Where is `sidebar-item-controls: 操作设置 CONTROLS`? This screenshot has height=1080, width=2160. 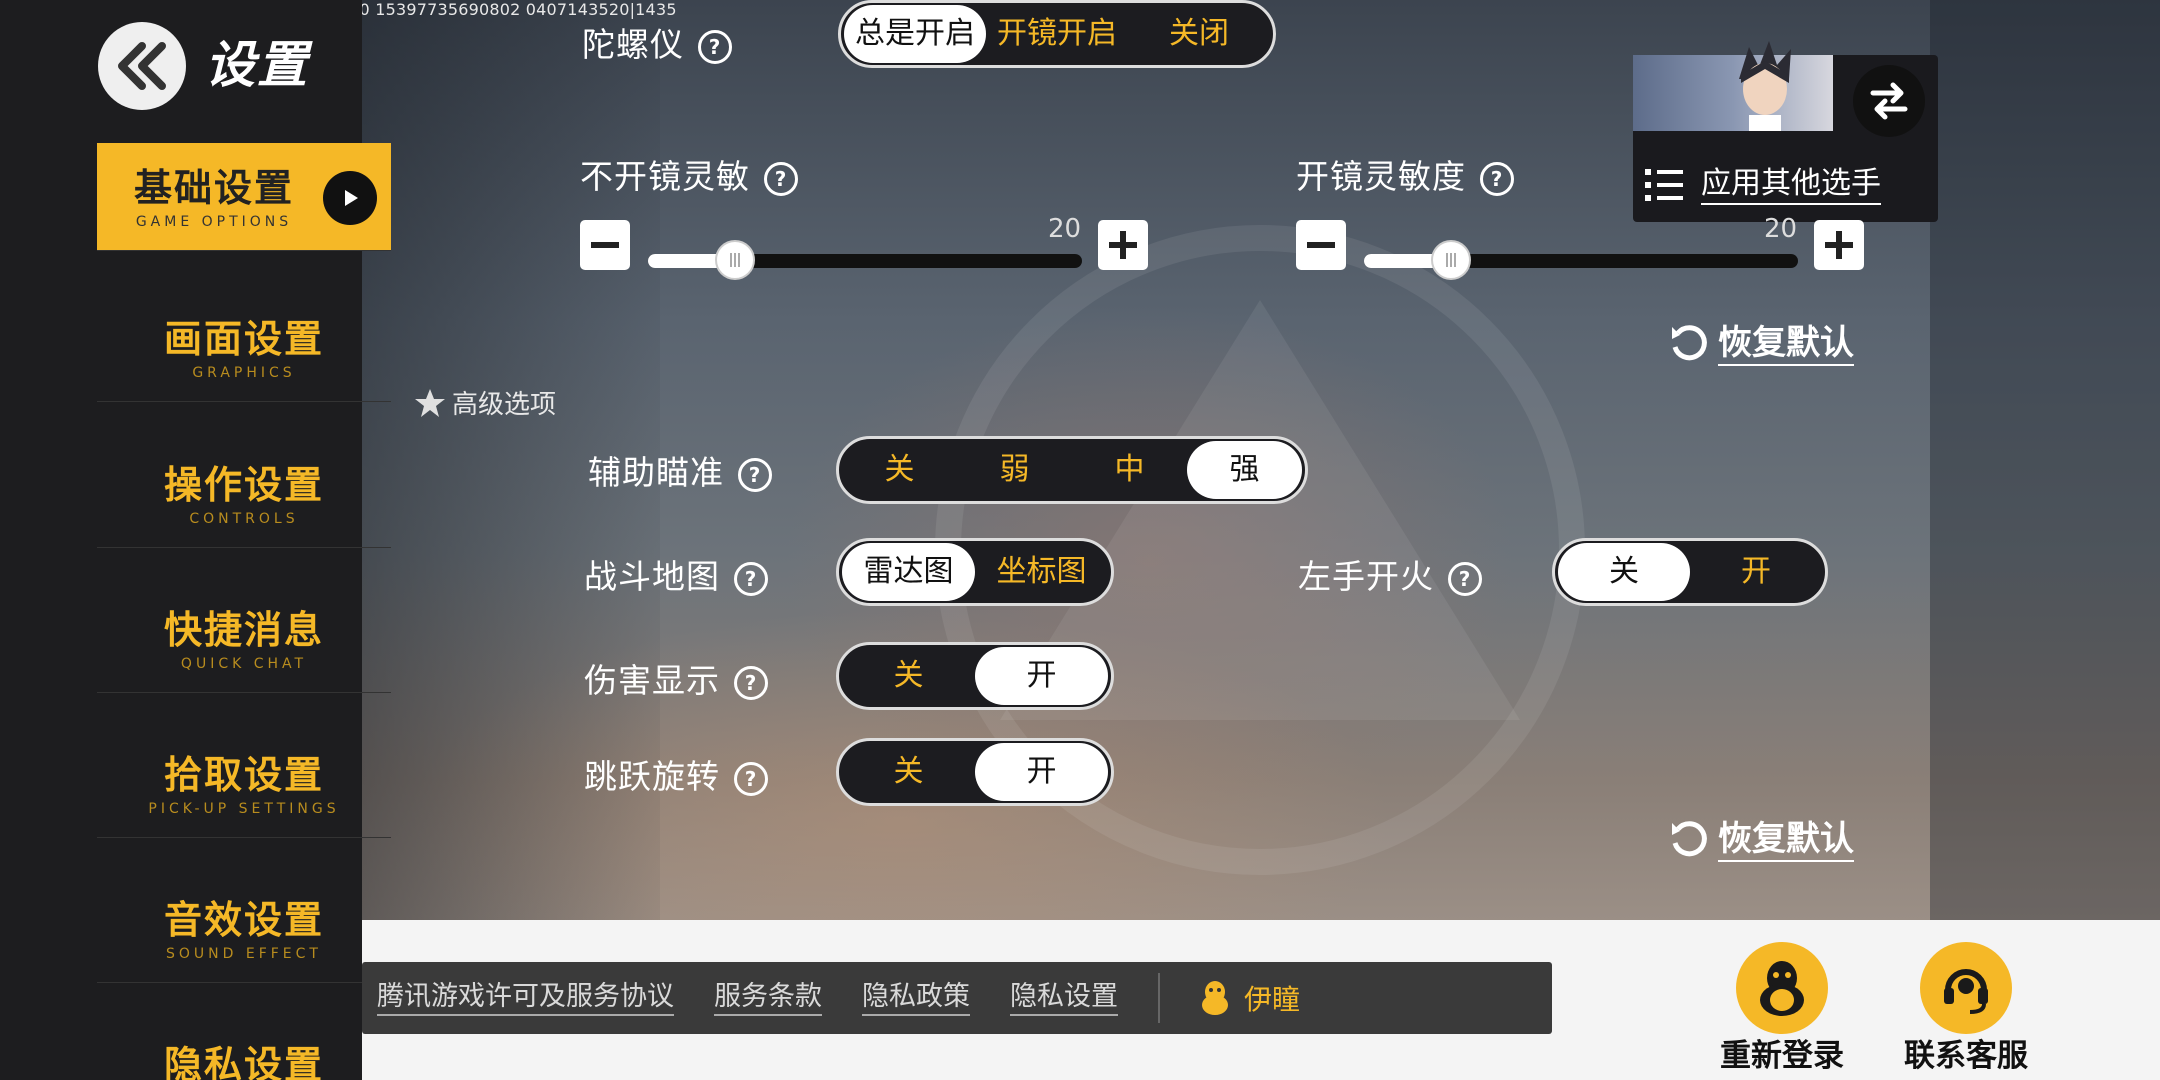
sidebar-item-controls: 操作设置 CONTROLS is located at coordinates (244, 494).